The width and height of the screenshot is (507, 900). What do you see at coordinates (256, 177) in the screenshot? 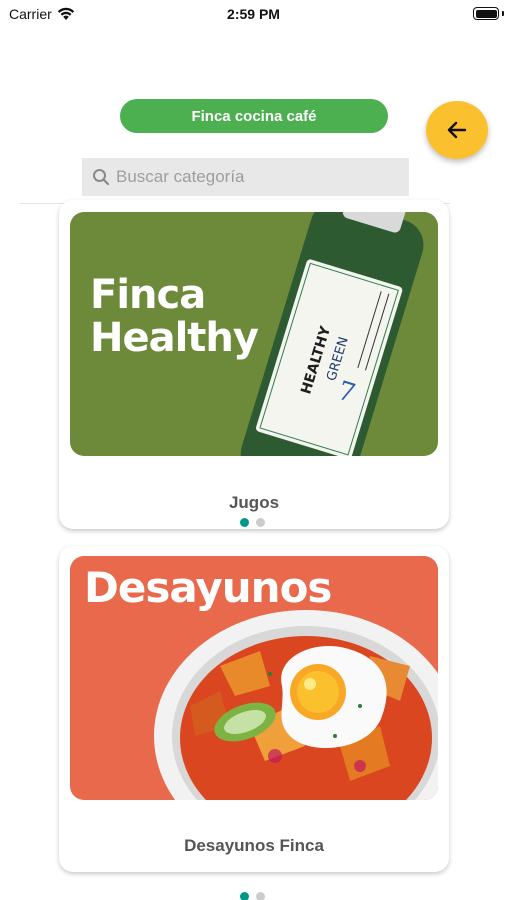
I see `search-input` at bounding box center [256, 177].